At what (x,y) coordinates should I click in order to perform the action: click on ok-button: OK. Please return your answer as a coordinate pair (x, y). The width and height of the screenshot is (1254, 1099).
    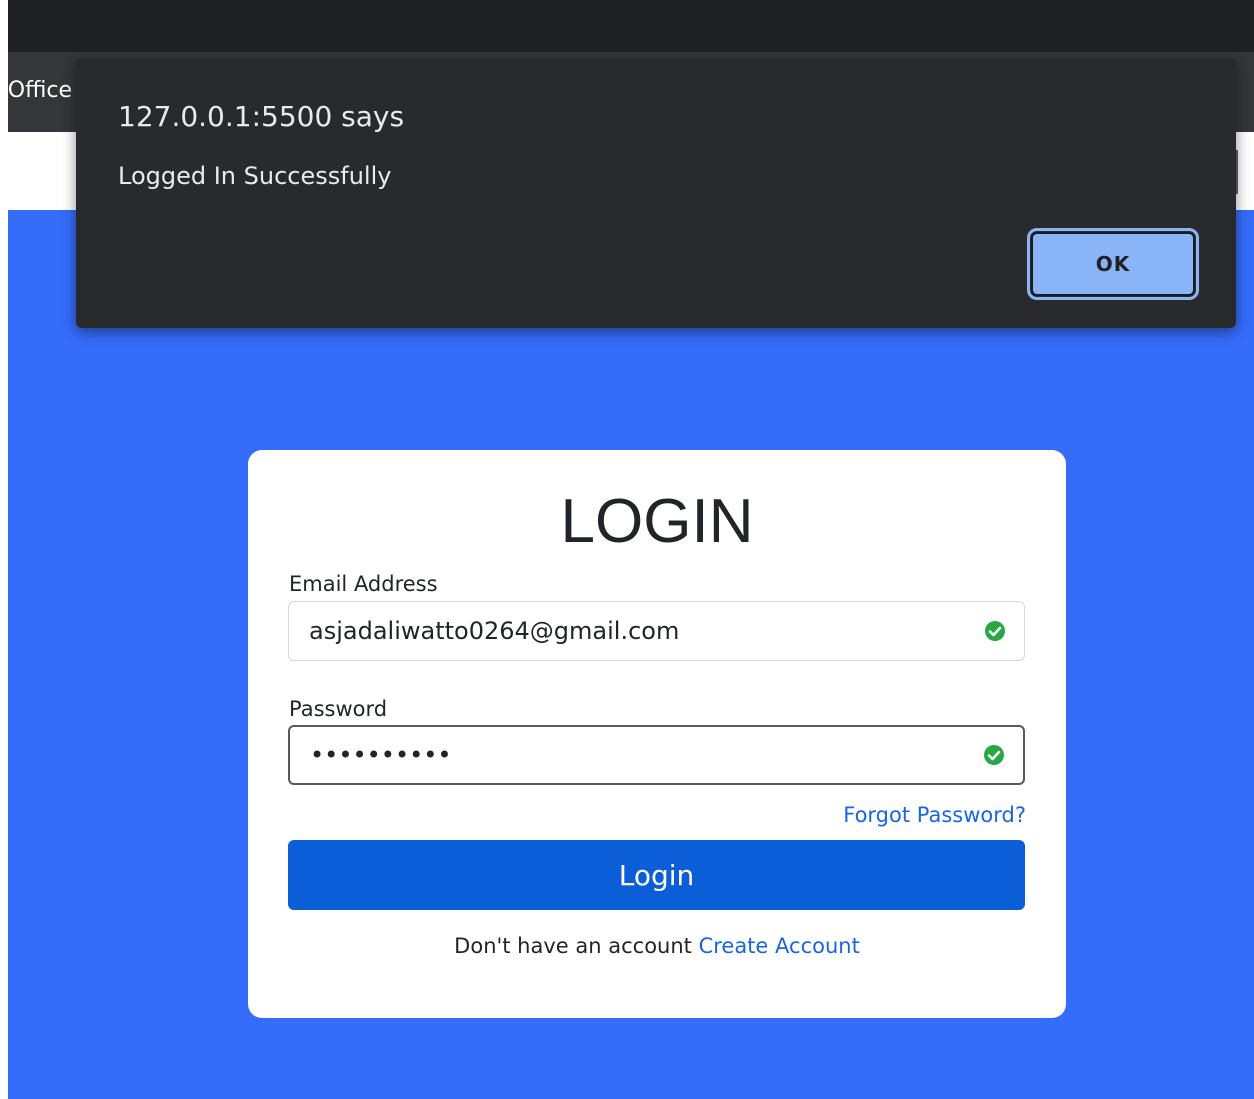
    Looking at the image, I should click on (1113, 264).